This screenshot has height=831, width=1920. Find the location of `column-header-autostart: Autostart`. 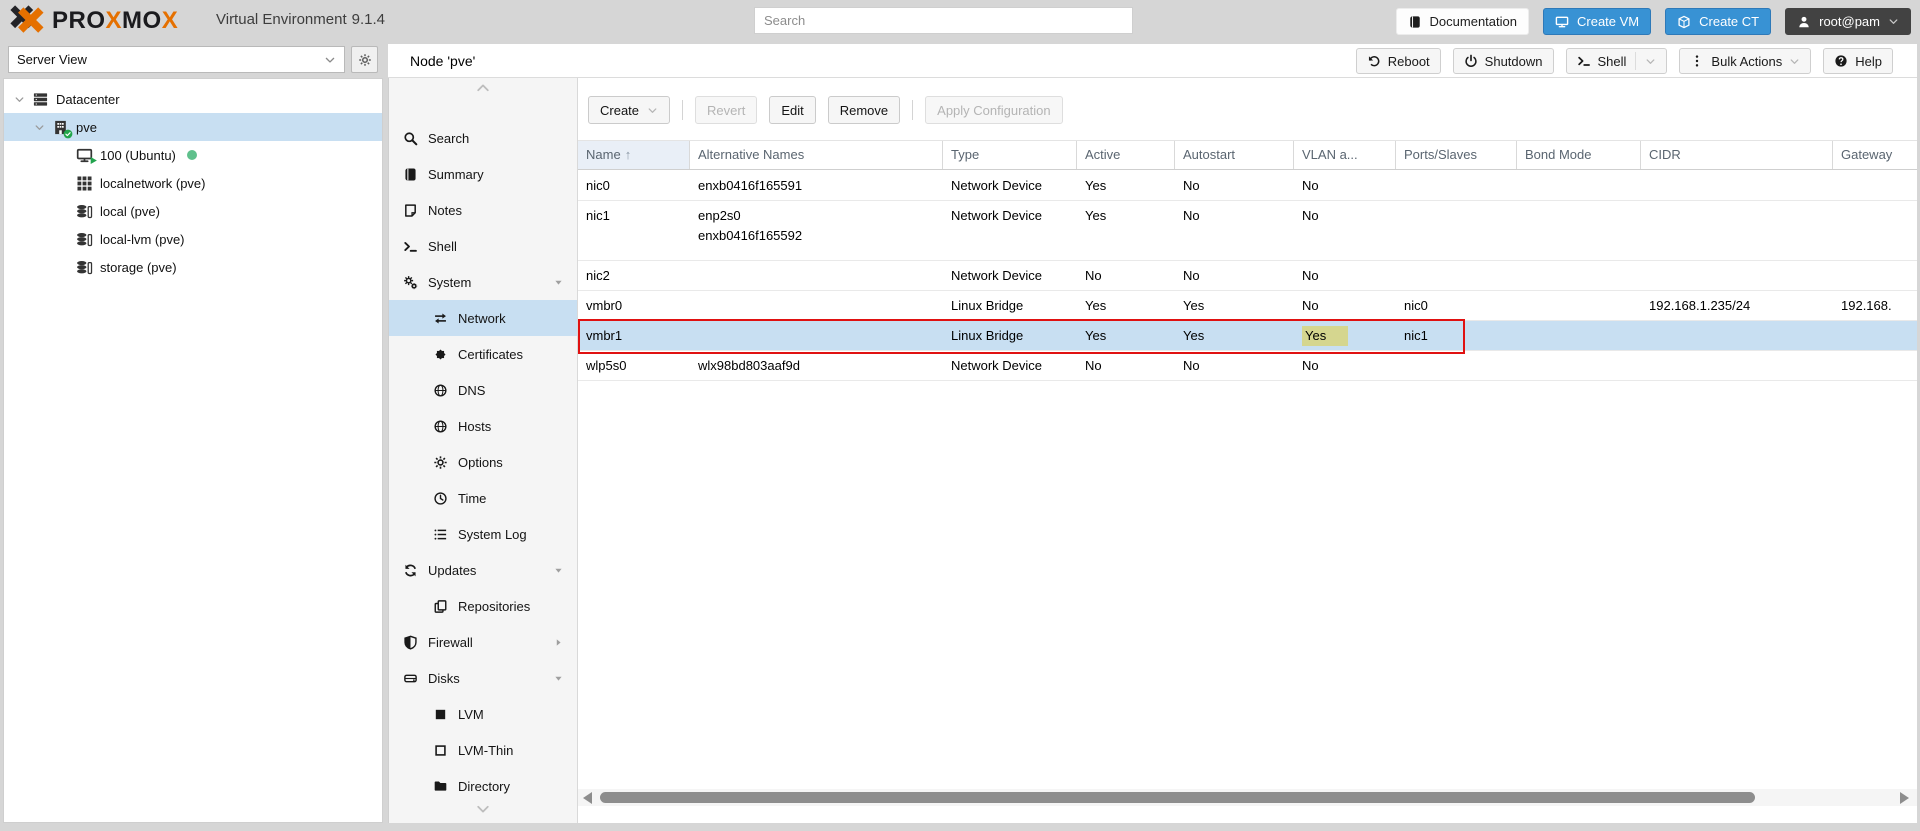

column-header-autostart: Autostart is located at coordinates (1234, 155).